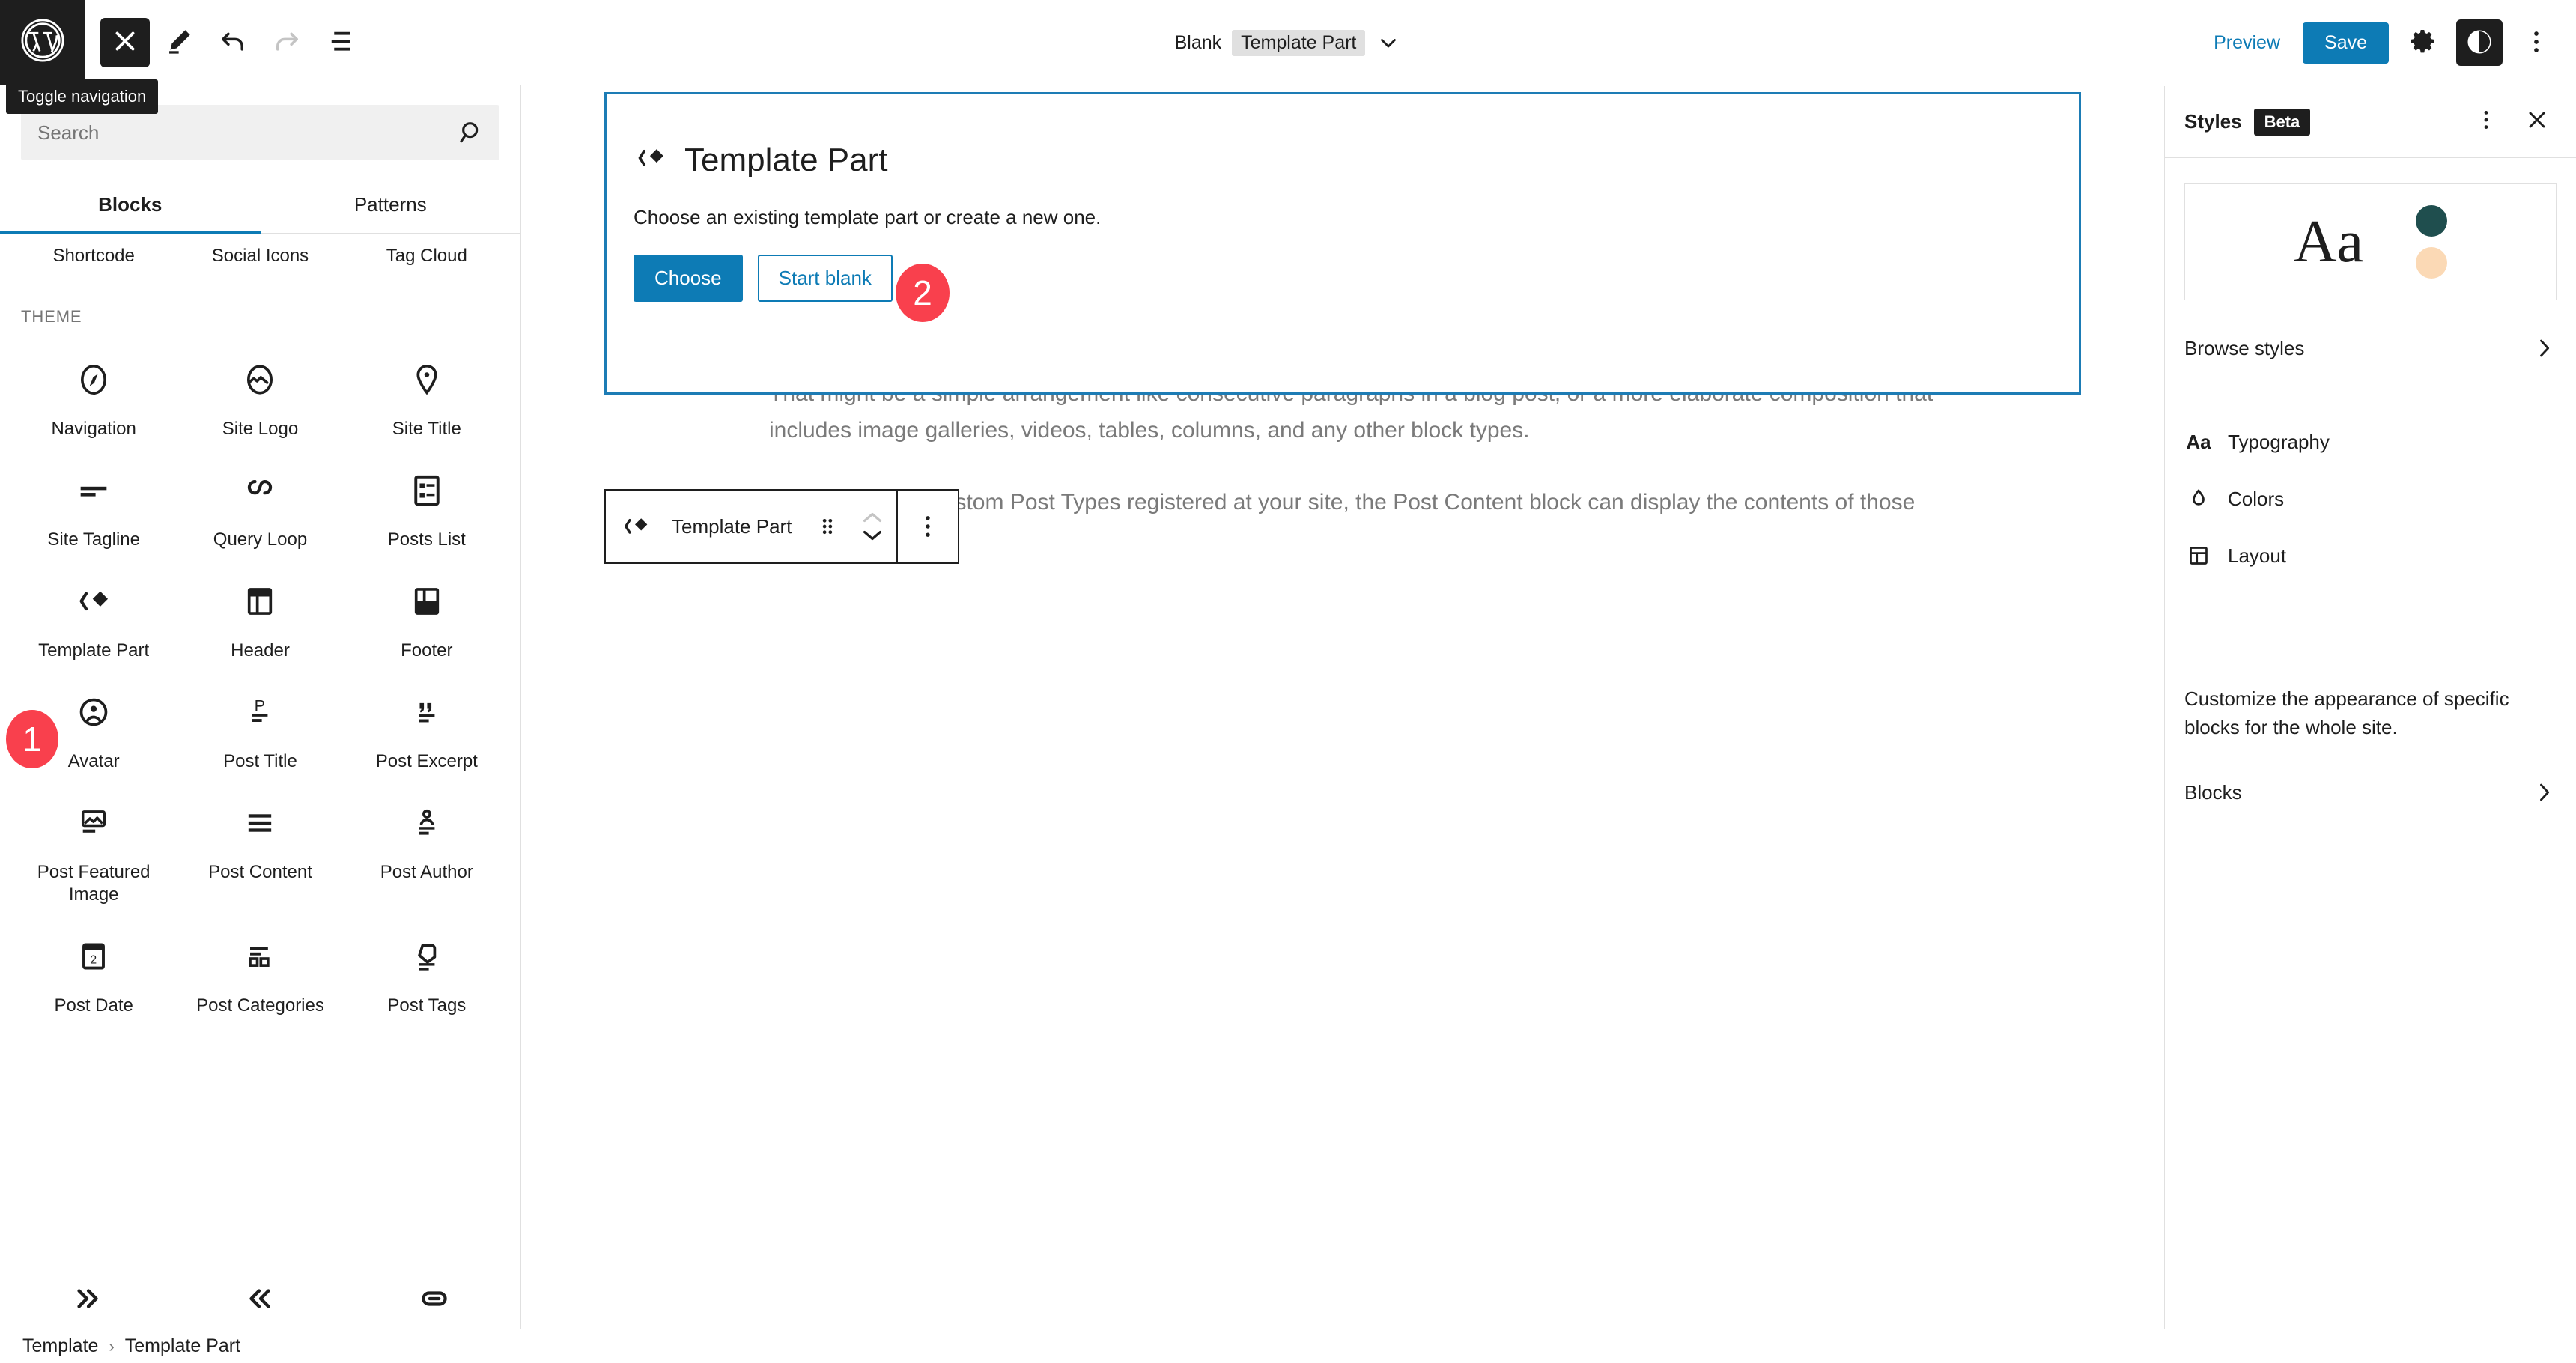 This screenshot has height=1363, width=2576. I want to click on quote-excerpt-icon, so click(427, 712).